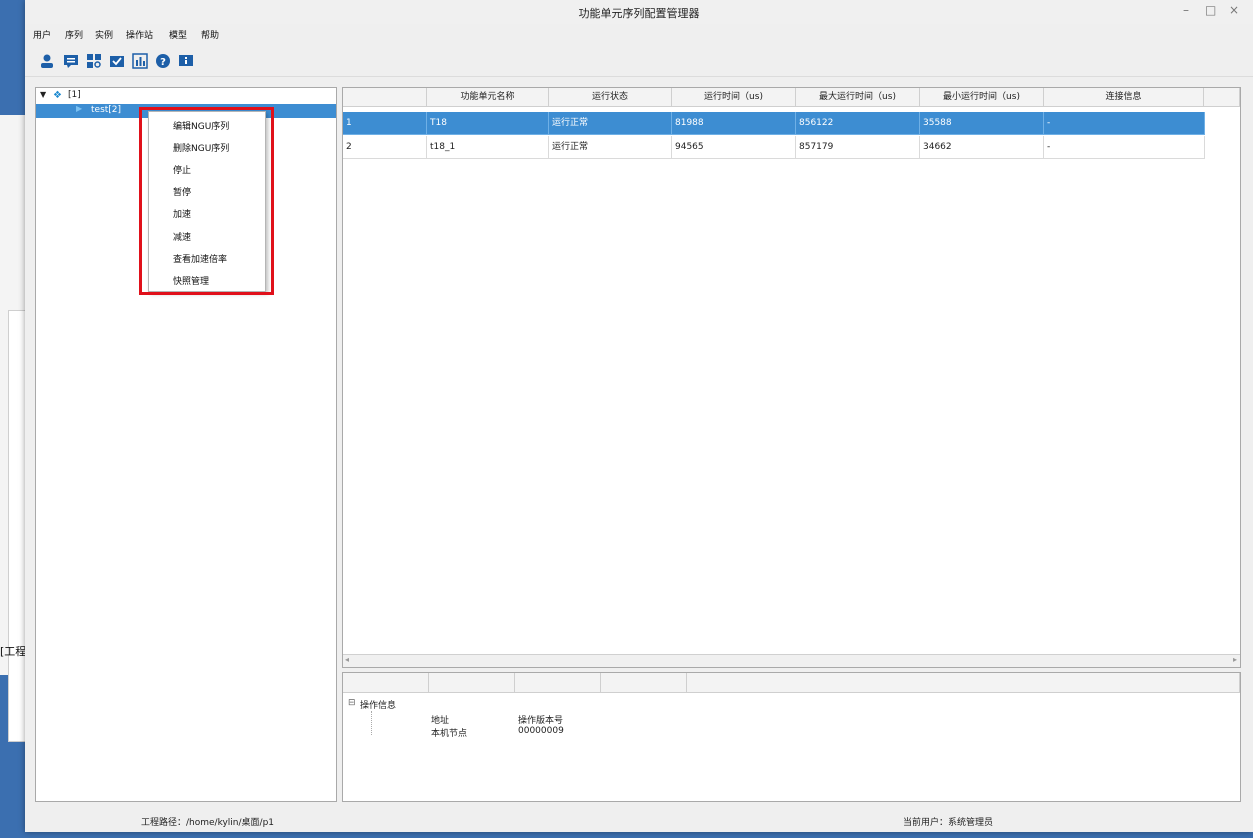 The height and width of the screenshot is (838, 1253). What do you see at coordinates (488, 147) in the screenshot?
I see `cell-name: t18_1` at bounding box center [488, 147].